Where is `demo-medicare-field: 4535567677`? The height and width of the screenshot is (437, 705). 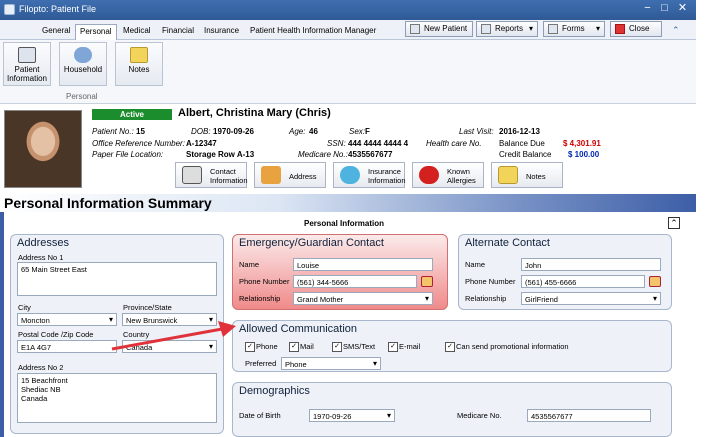 demo-medicare-field: 4535567677 is located at coordinates (589, 415).